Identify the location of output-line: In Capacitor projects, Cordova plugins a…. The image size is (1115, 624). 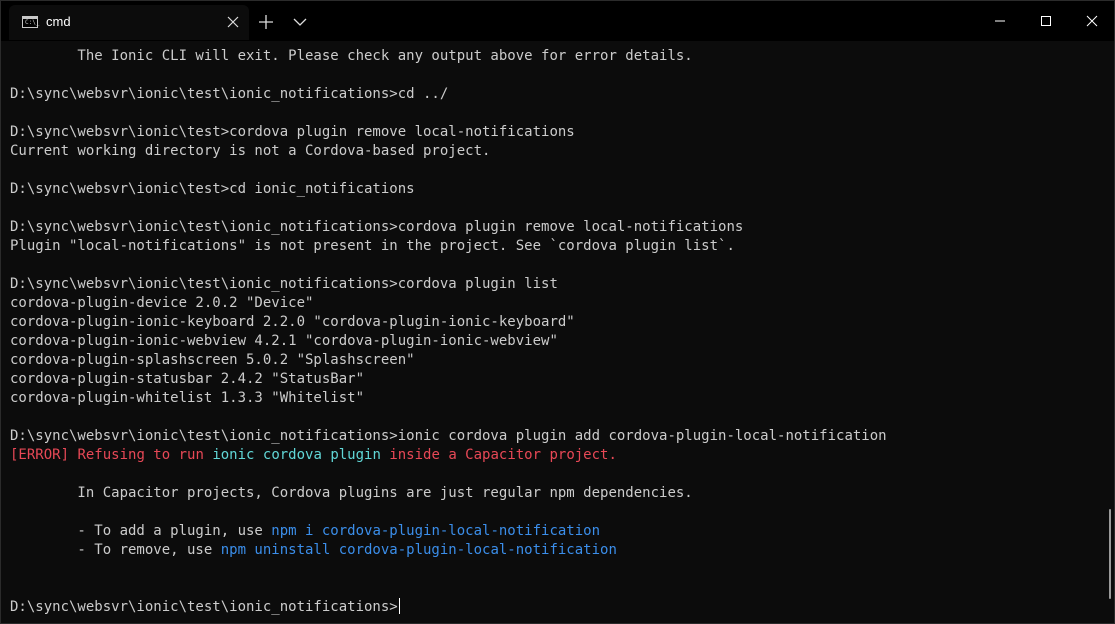
(351, 493).